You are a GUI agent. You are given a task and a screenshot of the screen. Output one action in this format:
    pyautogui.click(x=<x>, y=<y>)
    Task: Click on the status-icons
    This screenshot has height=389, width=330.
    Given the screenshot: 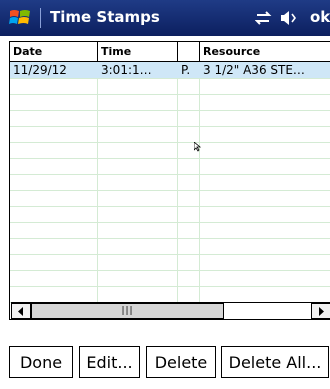 What is the action you would take?
    pyautogui.click(x=281, y=18)
    